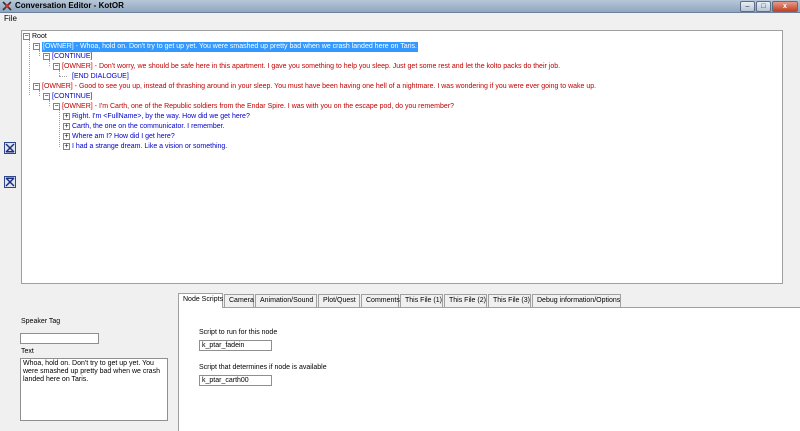 This screenshot has width=800, height=431. Describe the element at coordinates (421, 300) in the screenshot. I see `tab-this-file-1: This File (1)` at that location.